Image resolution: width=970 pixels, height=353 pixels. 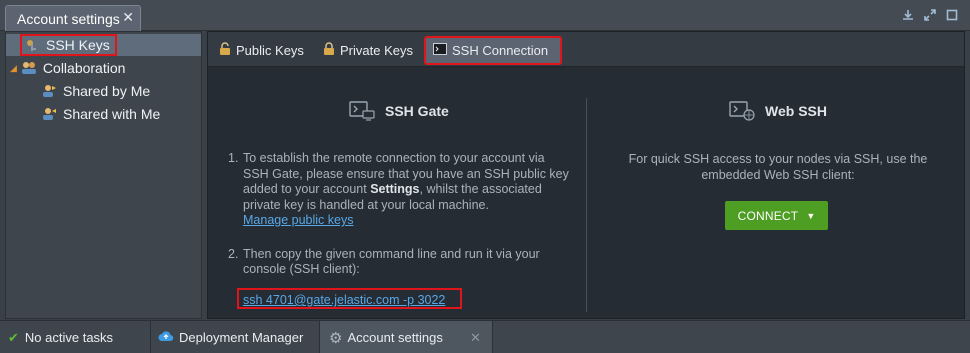 I want to click on open-lock-icon, so click(x=225, y=50).